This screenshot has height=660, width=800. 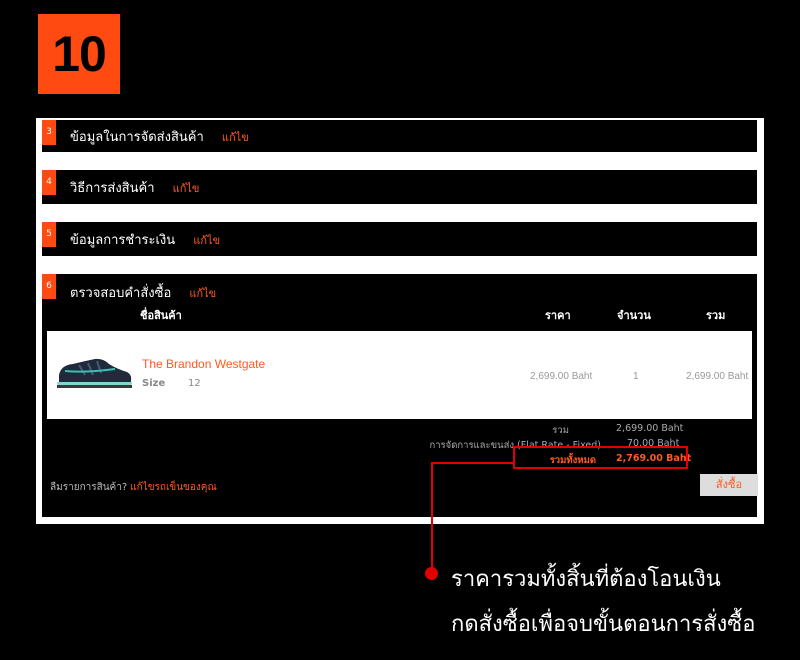 I want to click on product-name-link: The Brandon Westgate, so click(x=203, y=364).